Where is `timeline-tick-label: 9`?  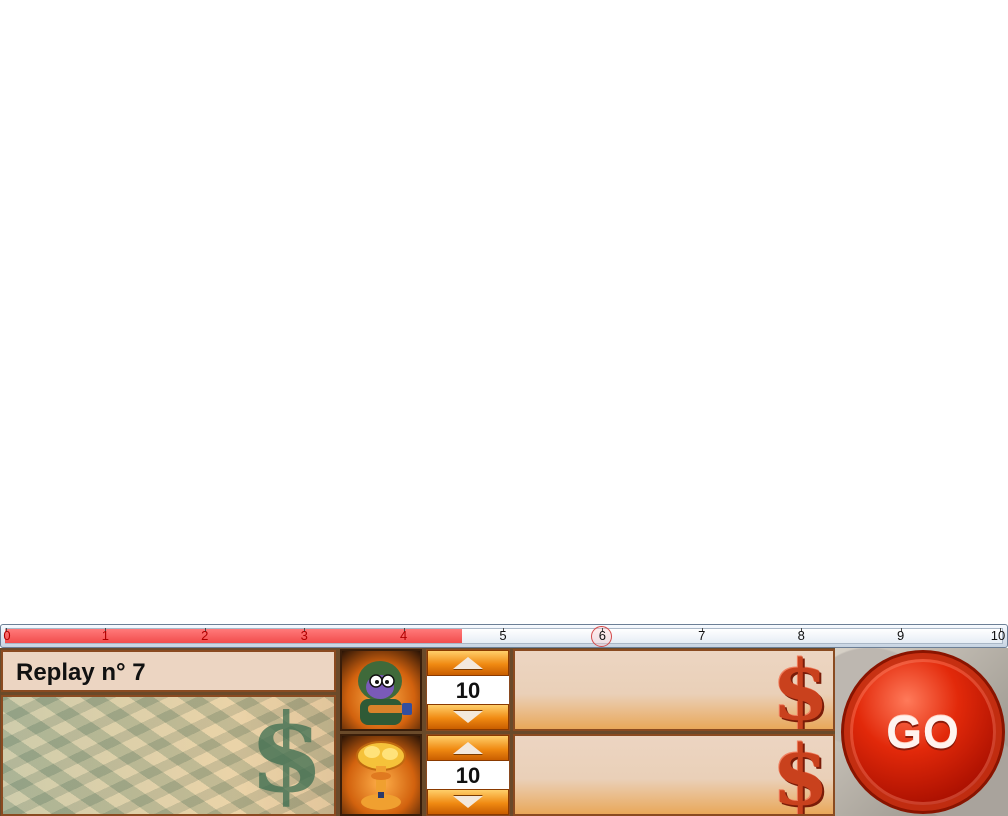 timeline-tick-label: 9 is located at coordinates (900, 635).